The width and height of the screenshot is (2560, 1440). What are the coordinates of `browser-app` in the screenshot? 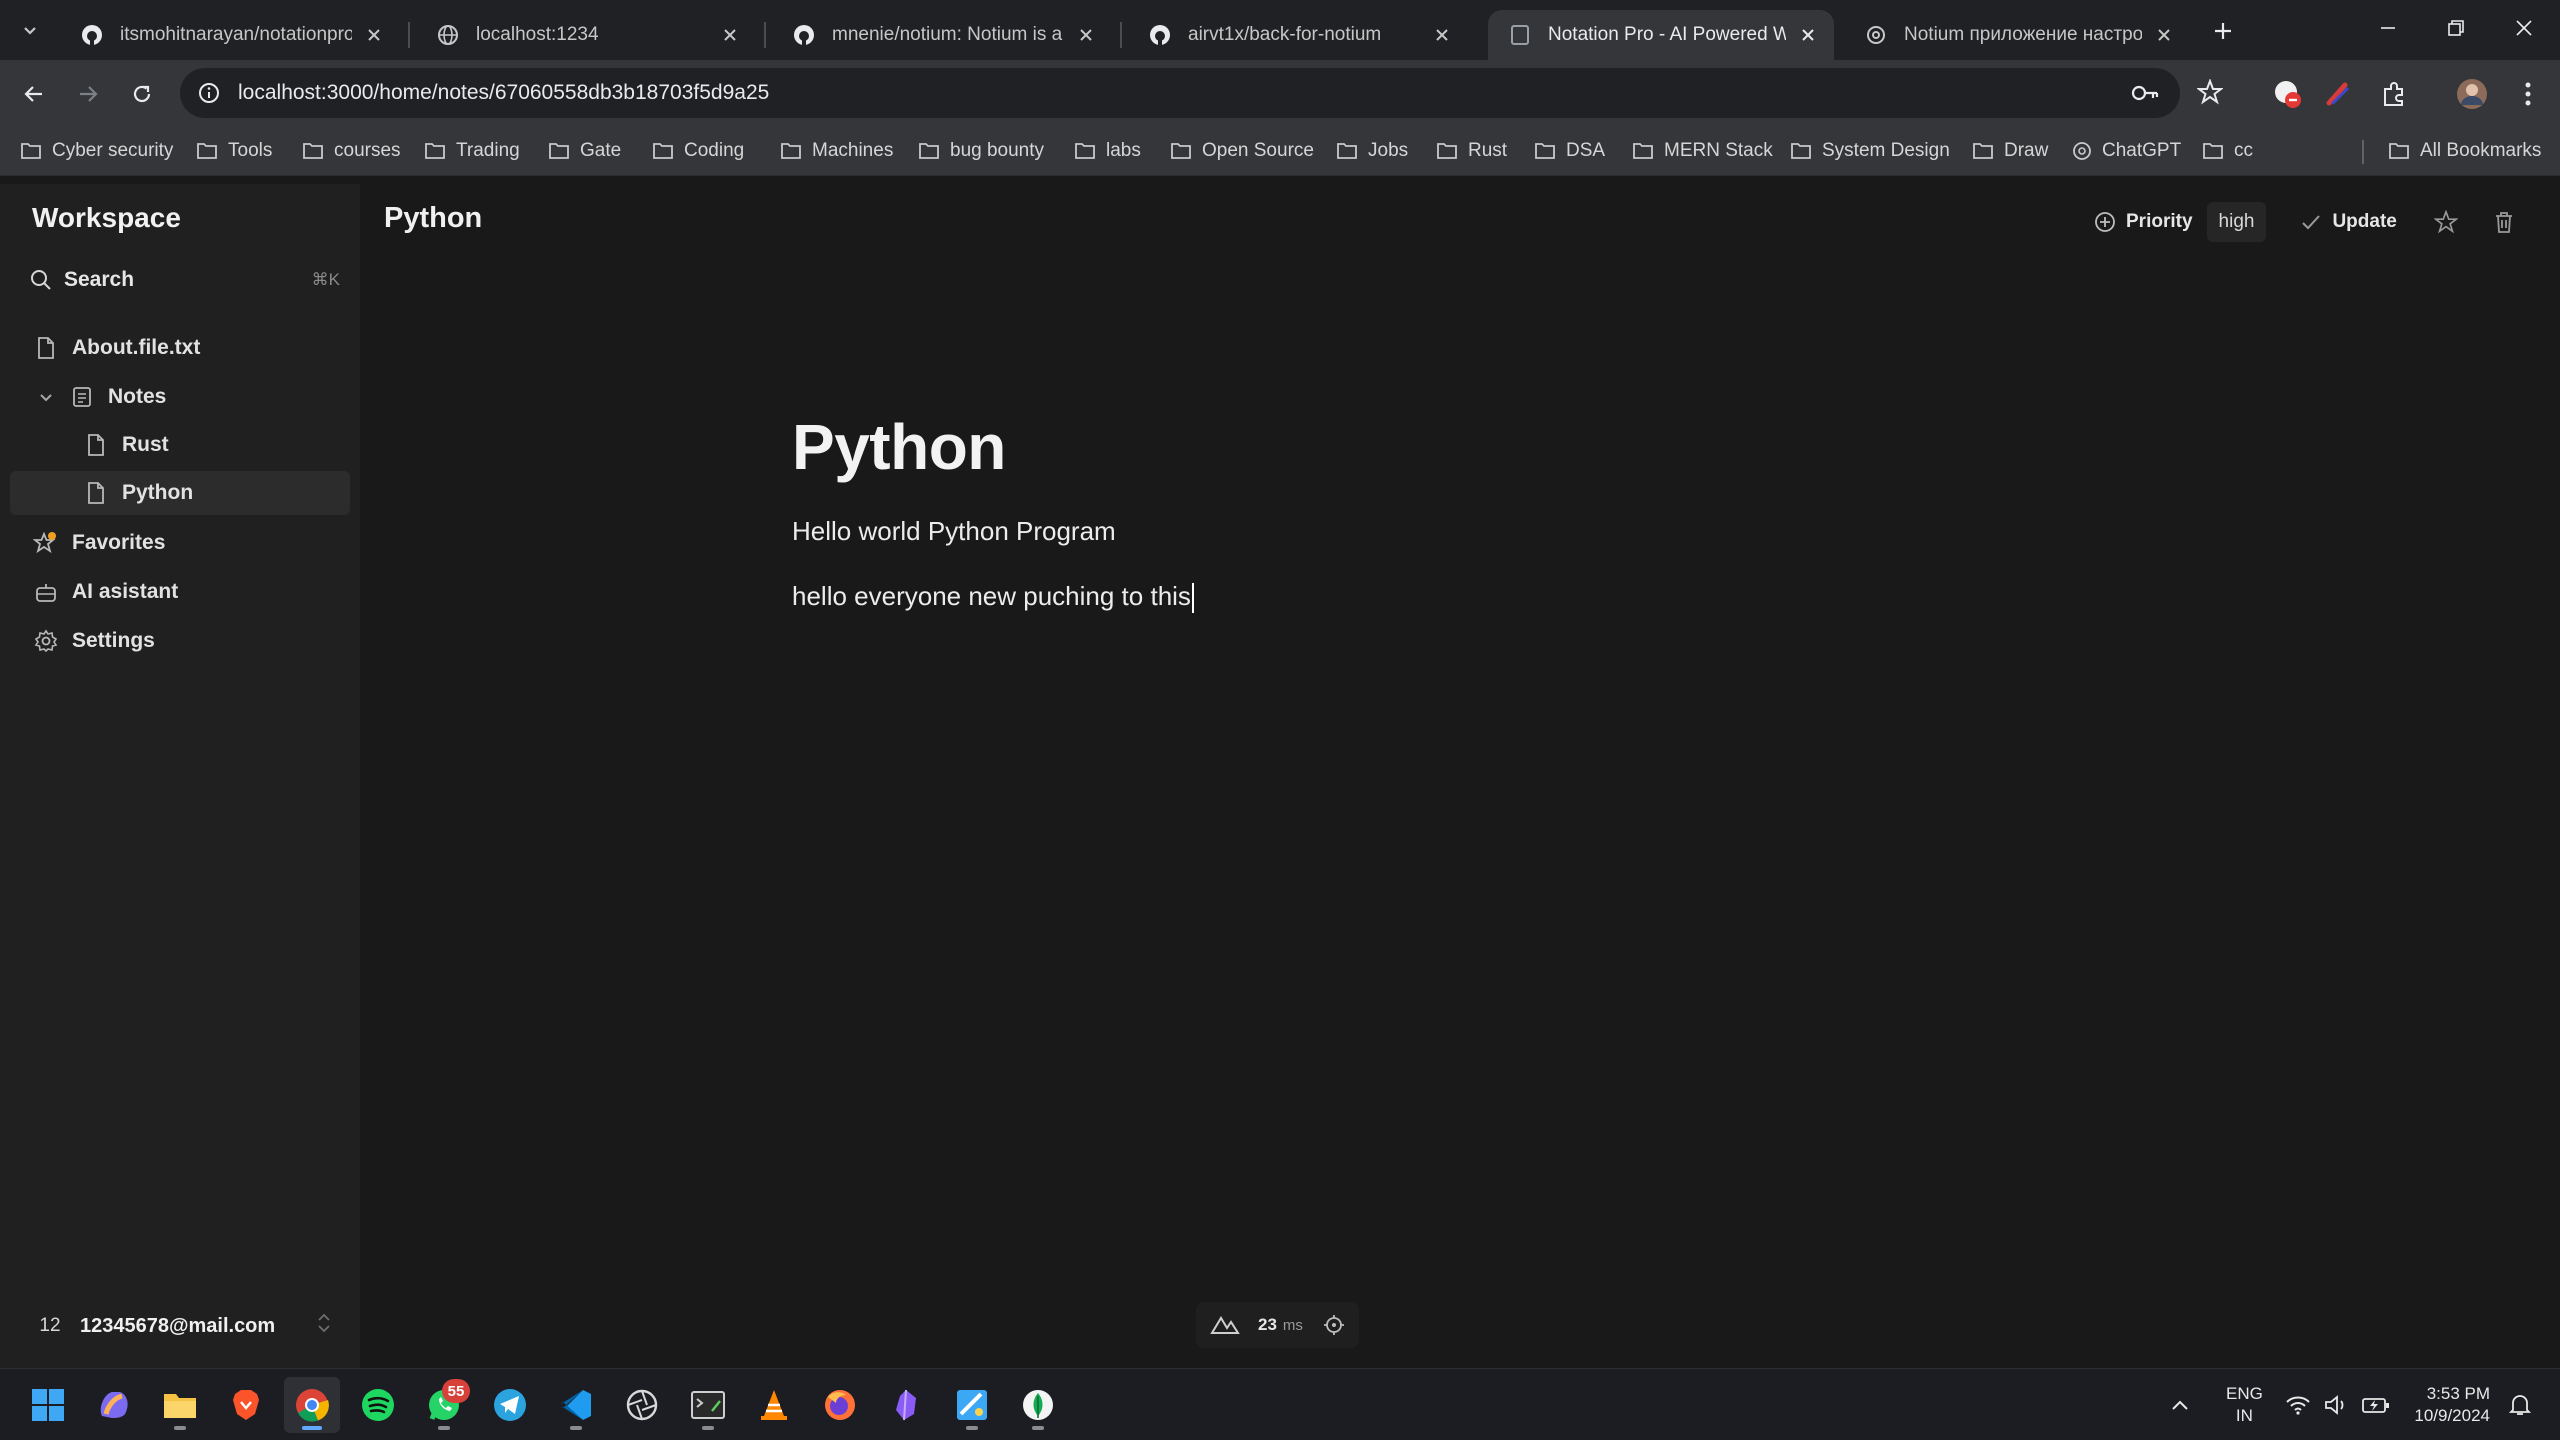 It's located at (642, 1405).